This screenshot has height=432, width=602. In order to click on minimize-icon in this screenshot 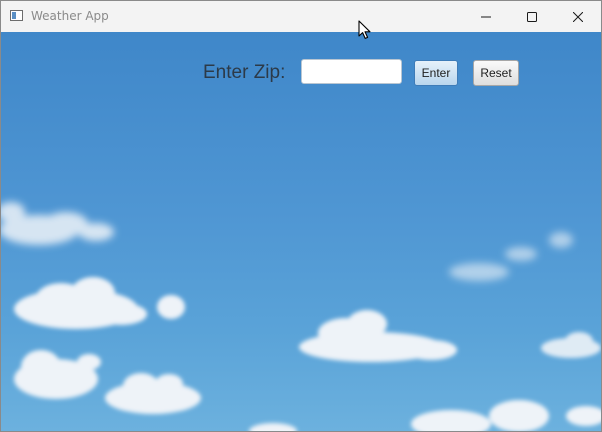, I will do `click(486, 16)`.